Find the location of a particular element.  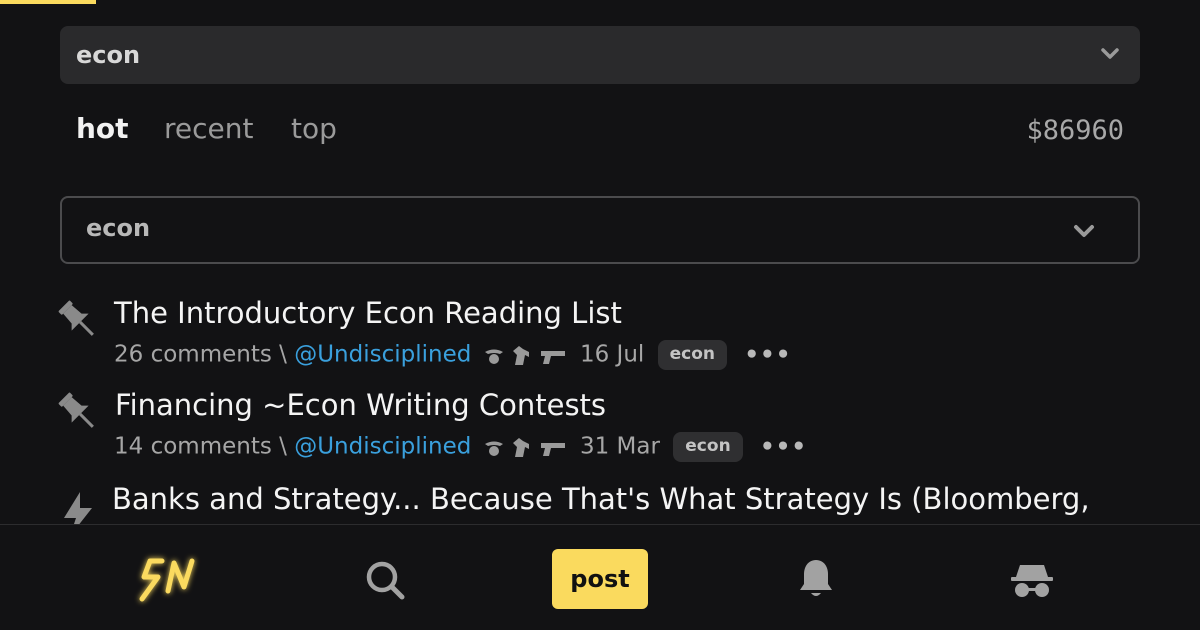

sats-balance: $86960 is located at coordinates (1075, 130).